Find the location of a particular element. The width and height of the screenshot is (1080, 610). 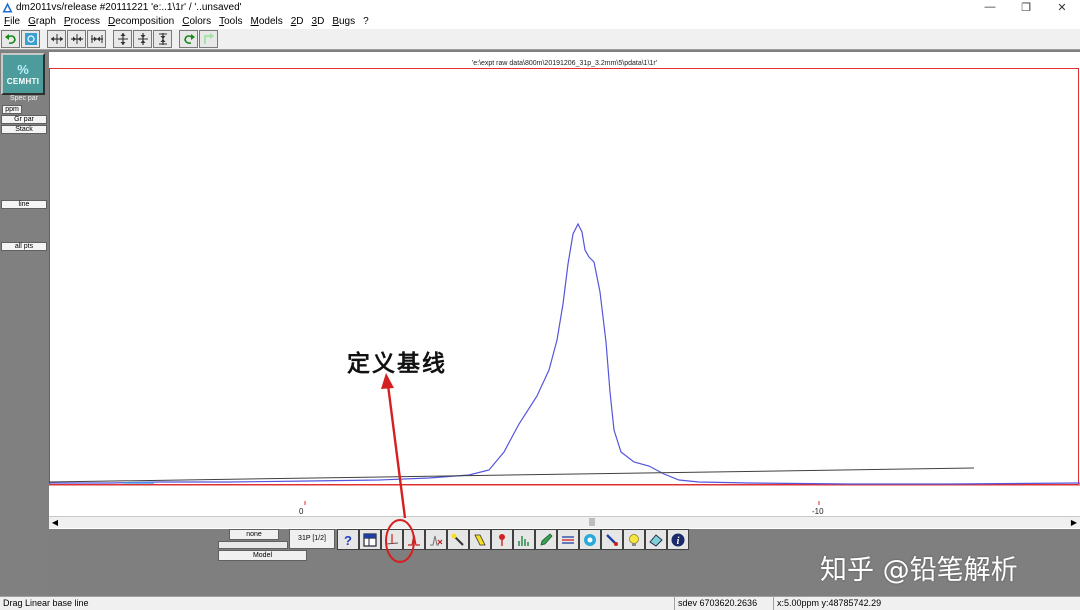

marker-icon is located at coordinates (502, 539).